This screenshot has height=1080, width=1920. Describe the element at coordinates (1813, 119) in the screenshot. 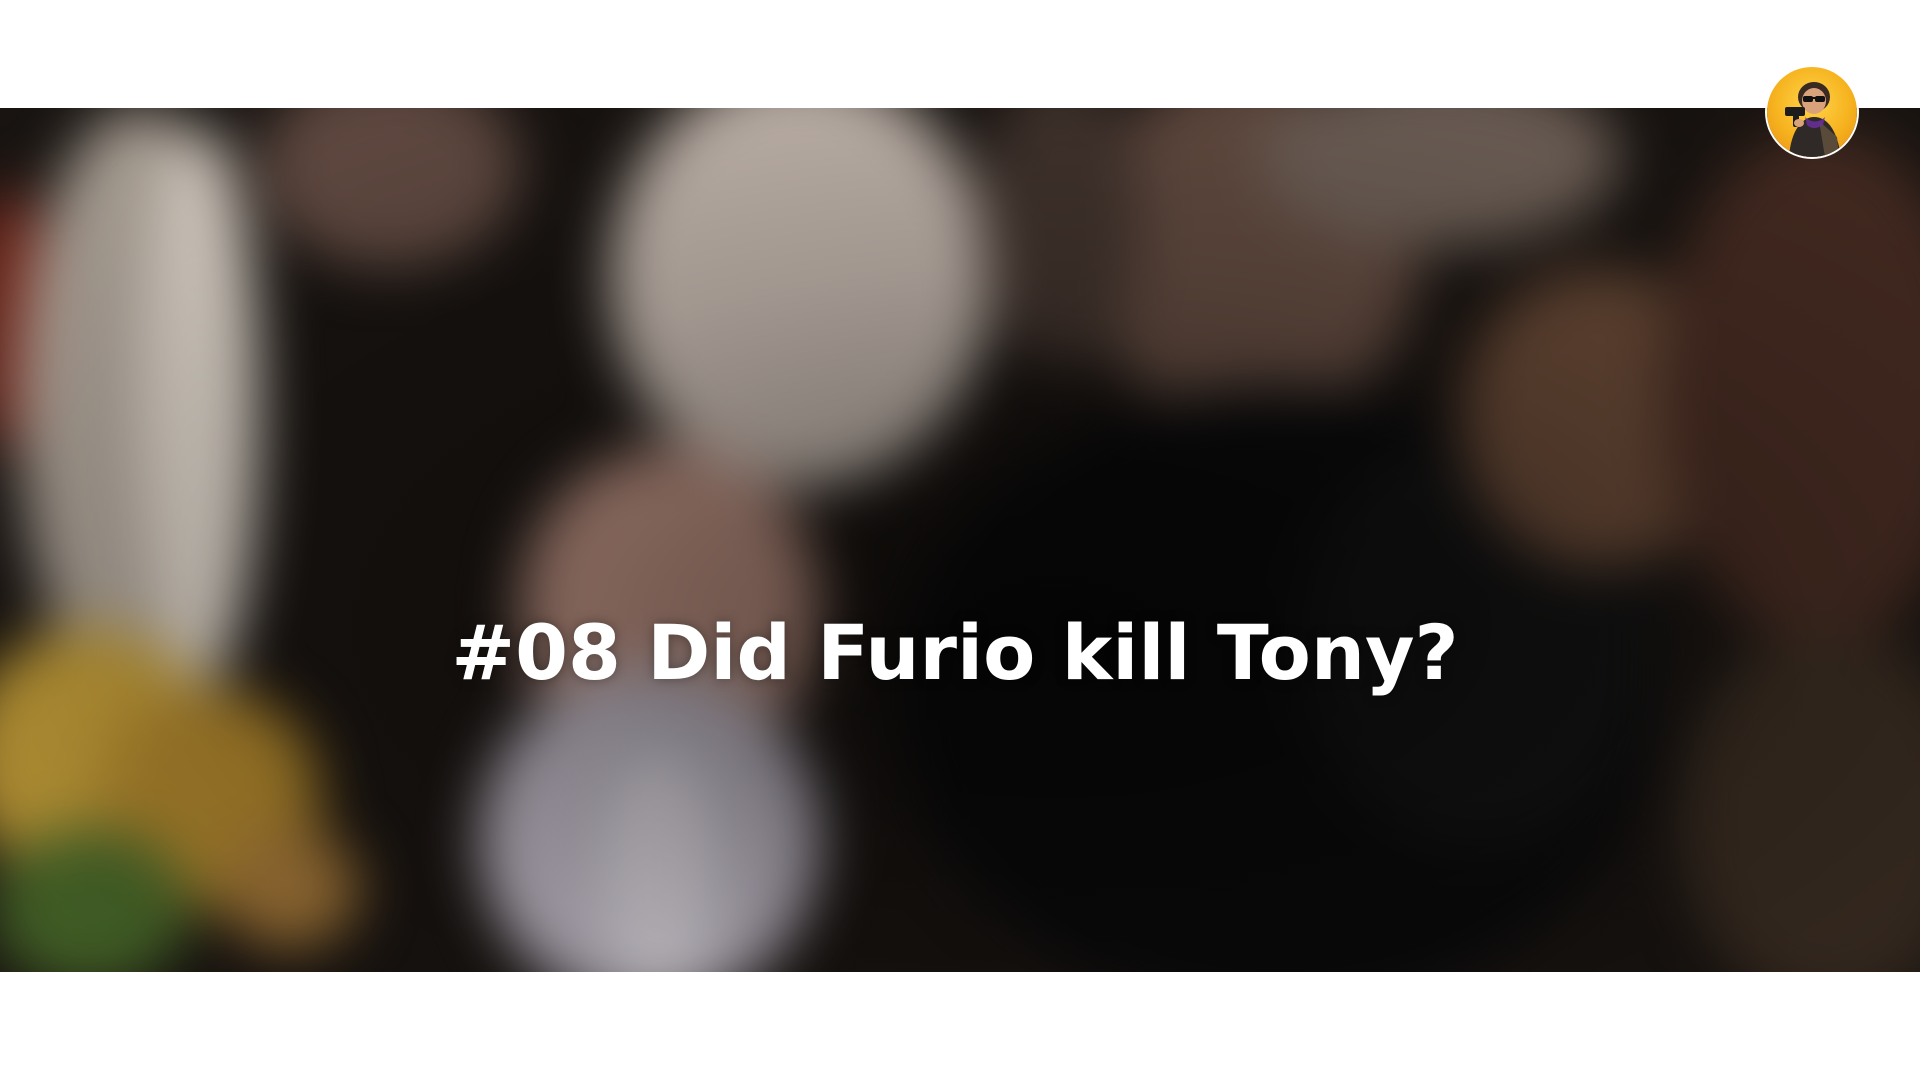

I see `profile-avatar-icon` at that location.